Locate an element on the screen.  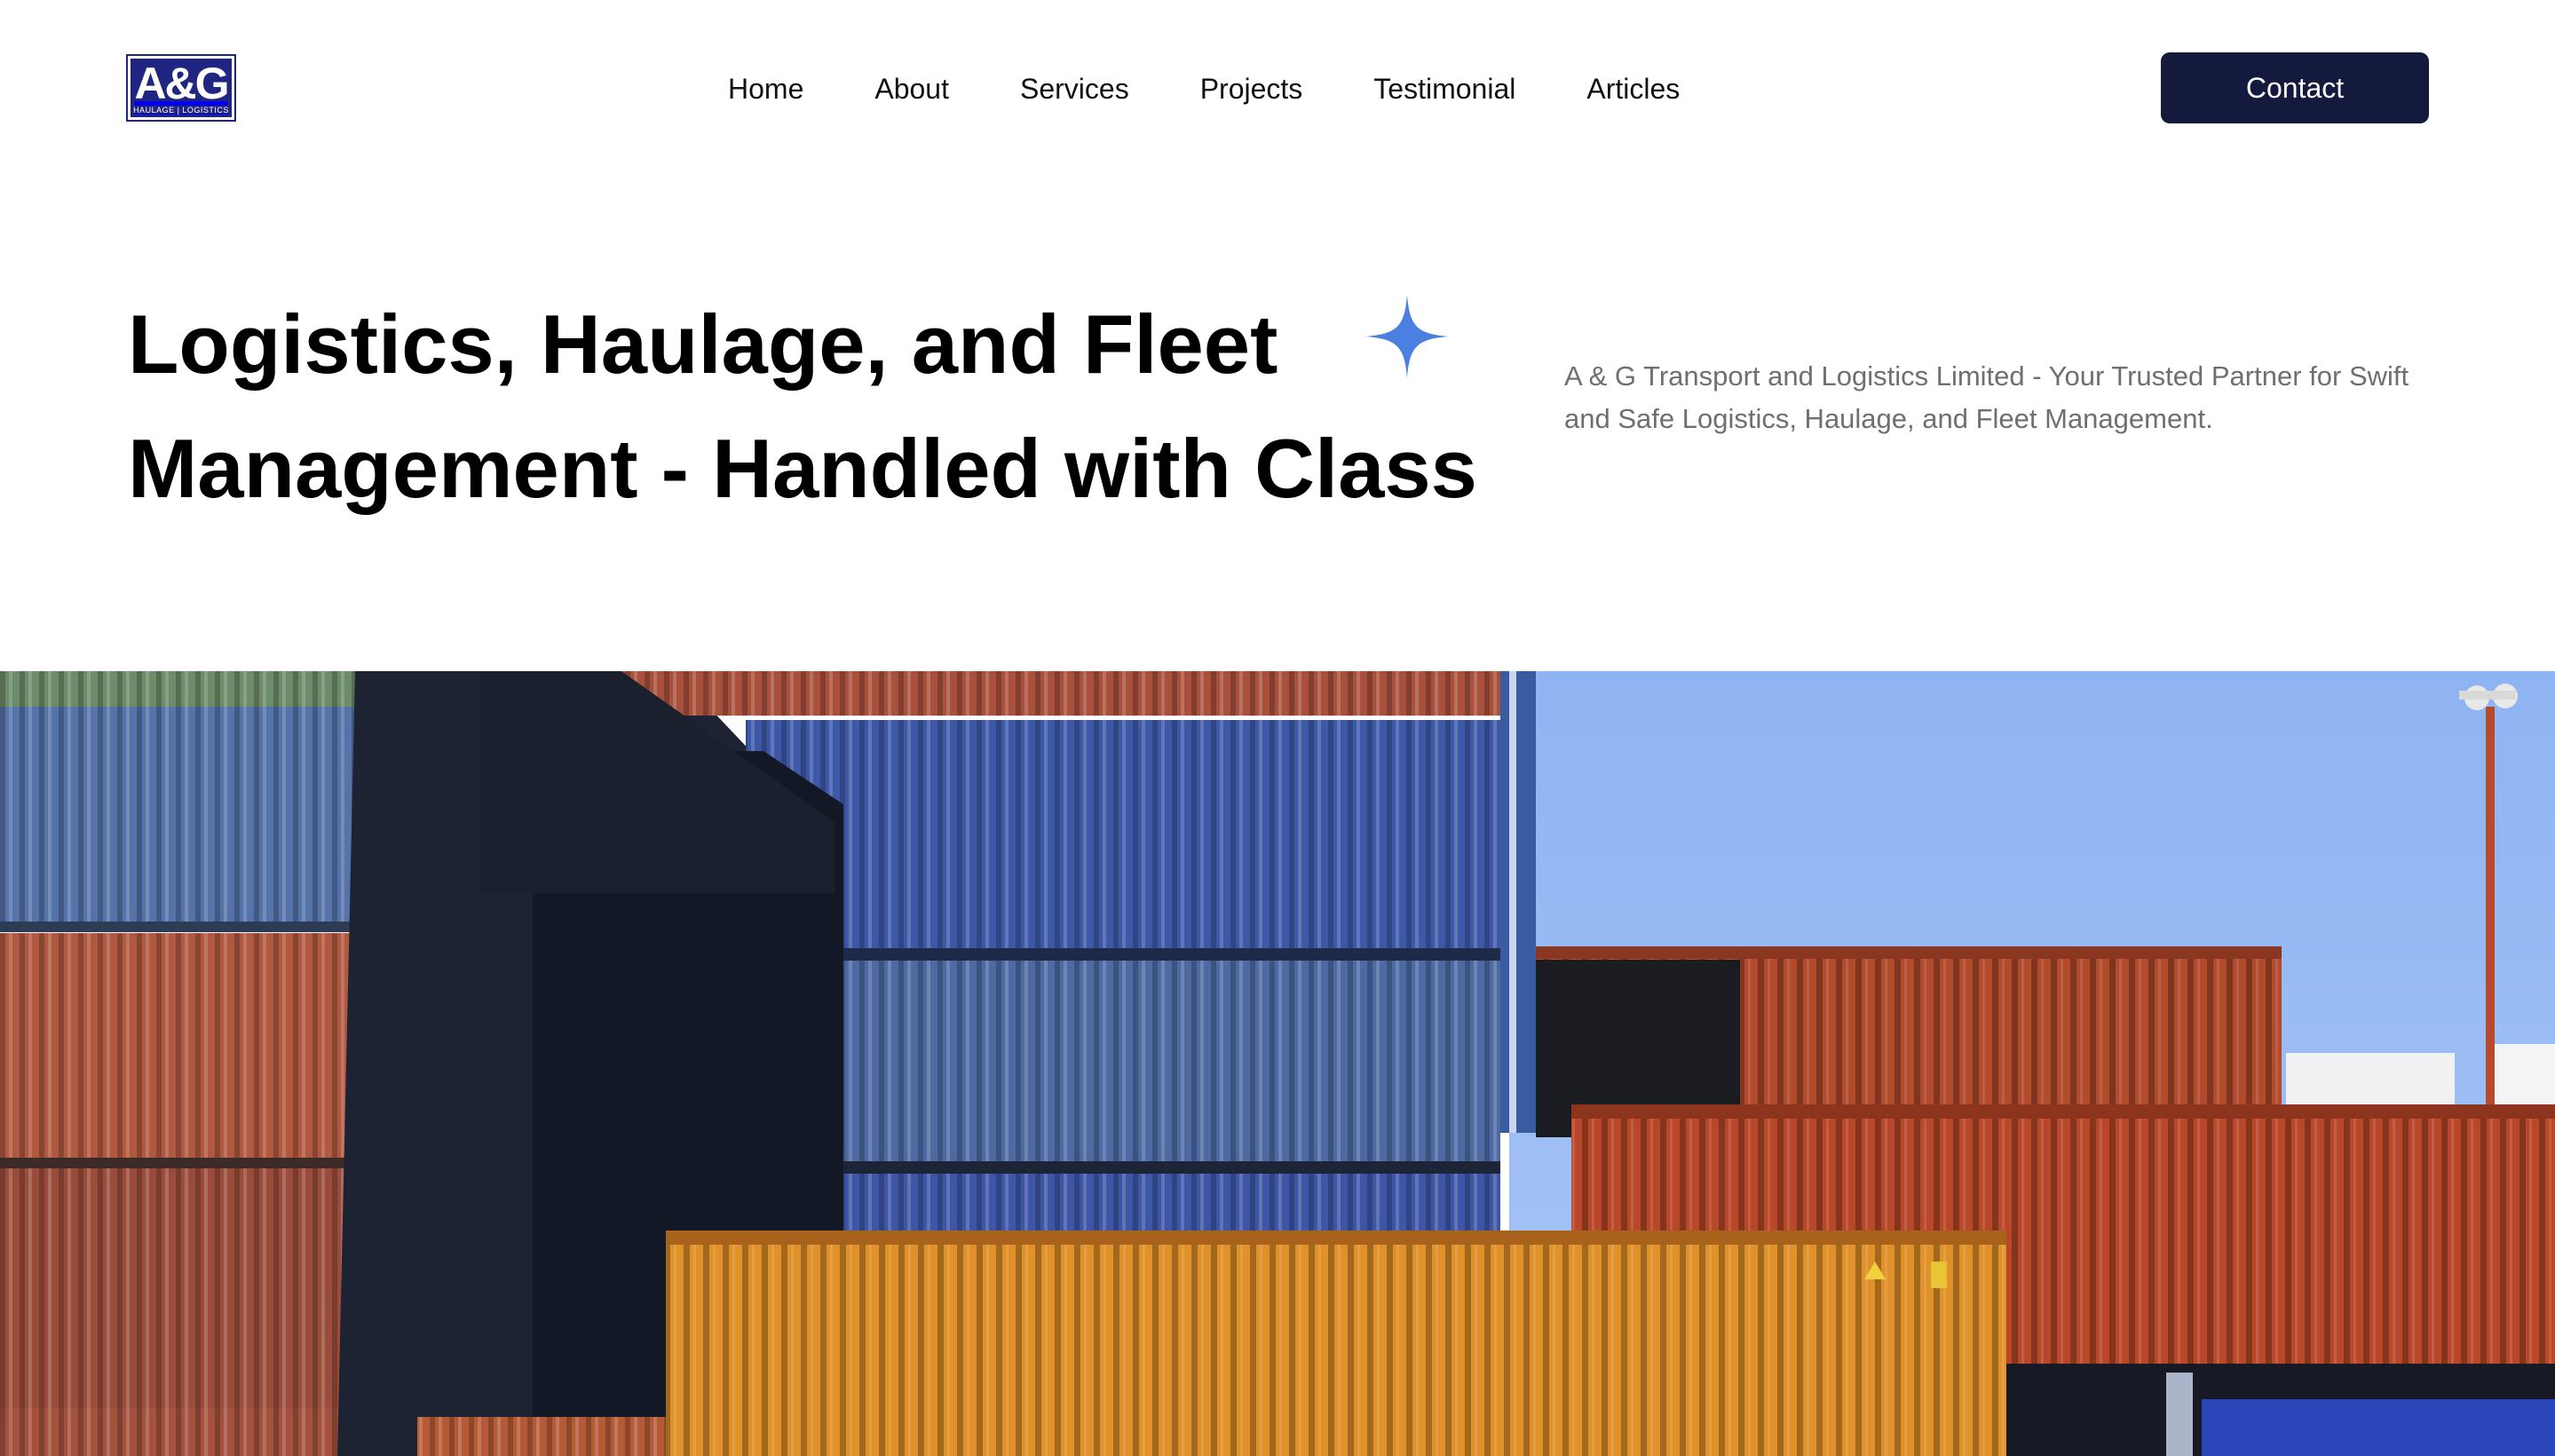
nav-item-projects: Projects is located at coordinates (1251, 88).